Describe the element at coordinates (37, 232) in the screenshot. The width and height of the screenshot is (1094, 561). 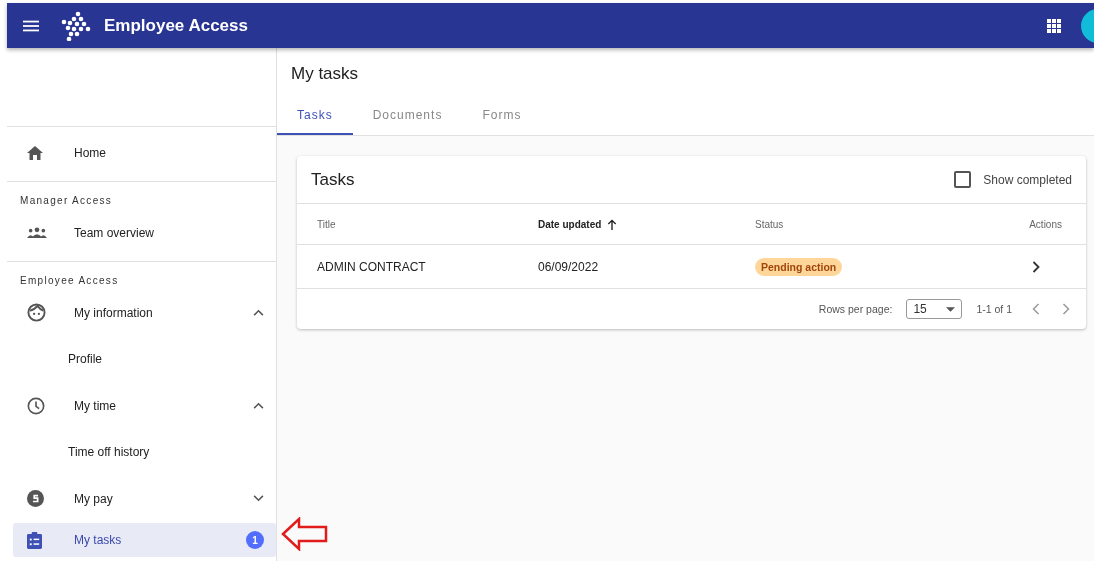
I see `group-icon` at that location.